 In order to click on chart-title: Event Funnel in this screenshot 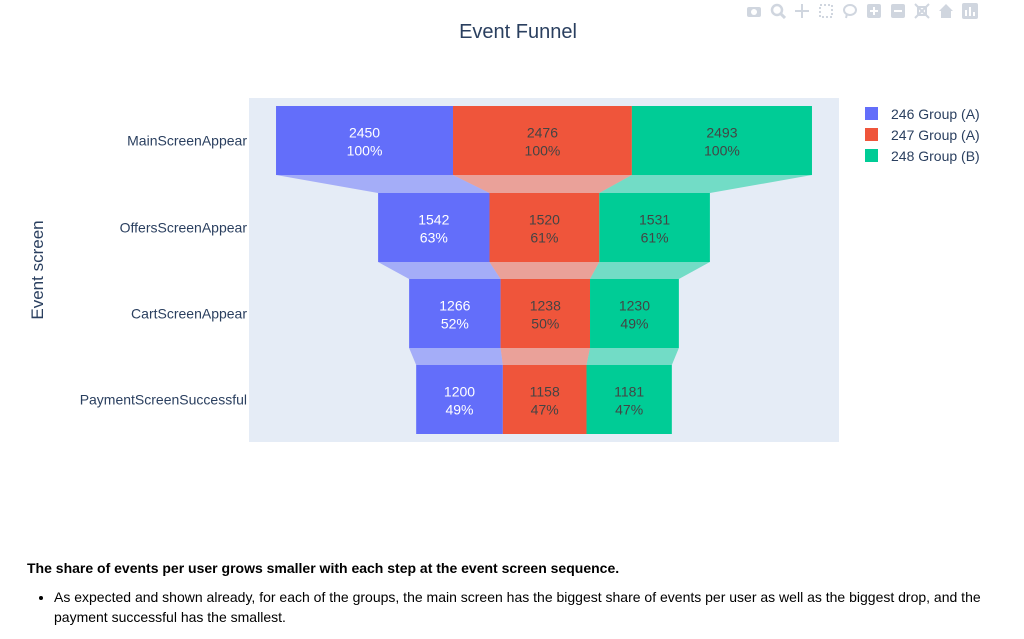, I will do `click(518, 32)`.